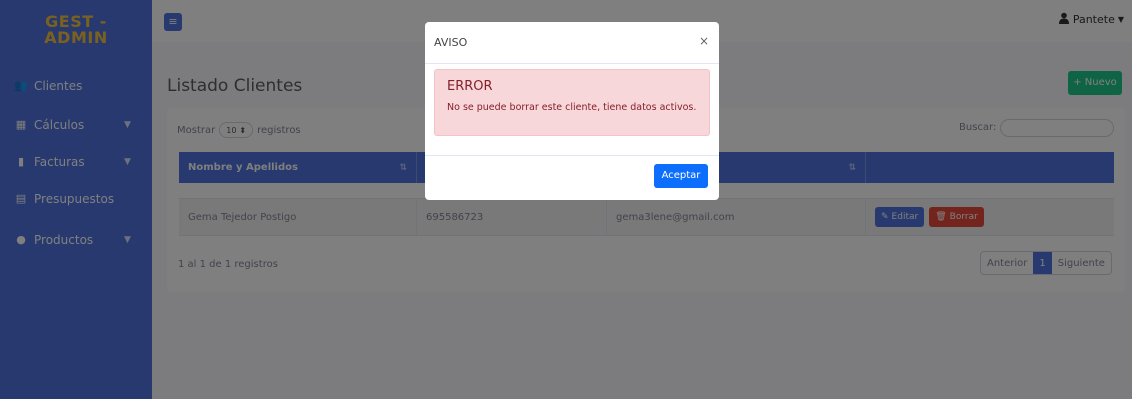 This screenshot has width=1132, height=399. What do you see at coordinates (681, 176) in the screenshot?
I see `accept-button: Aceptar` at bounding box center [681, 176].